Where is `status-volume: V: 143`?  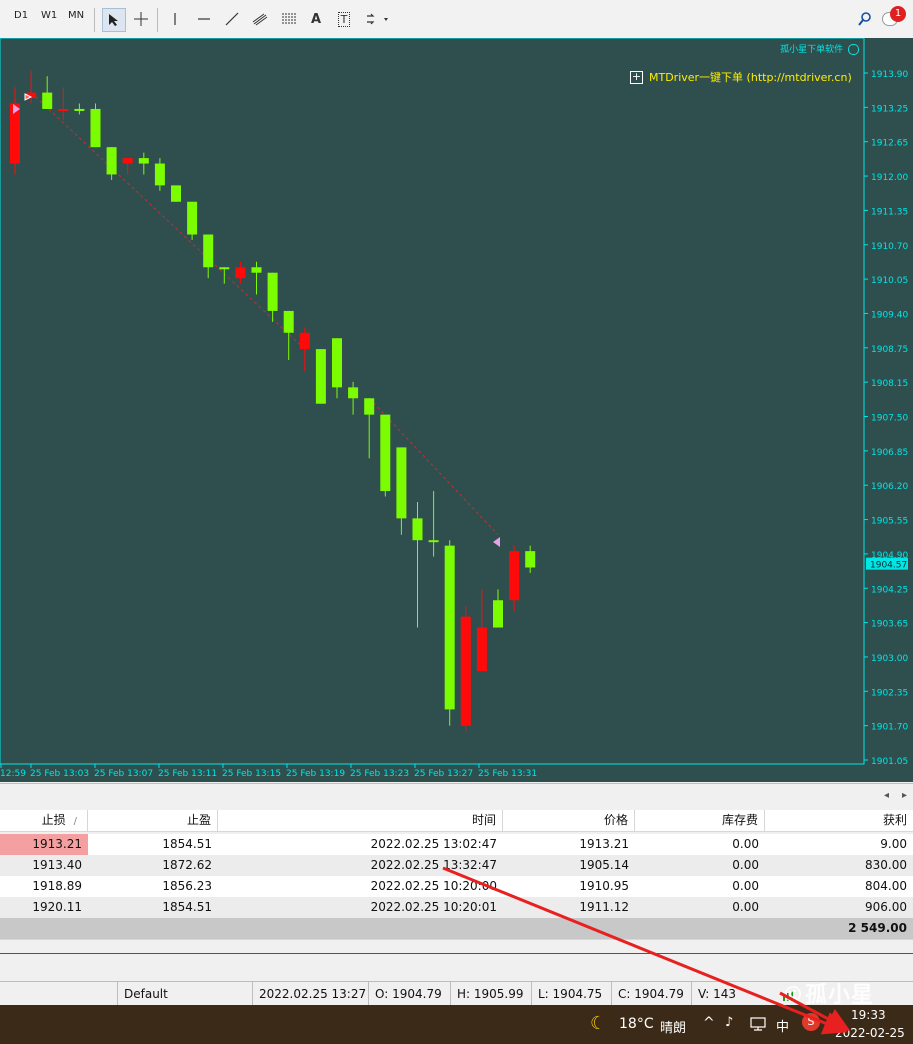
status-volume: V: 143 is located at coordinates (717, 994).